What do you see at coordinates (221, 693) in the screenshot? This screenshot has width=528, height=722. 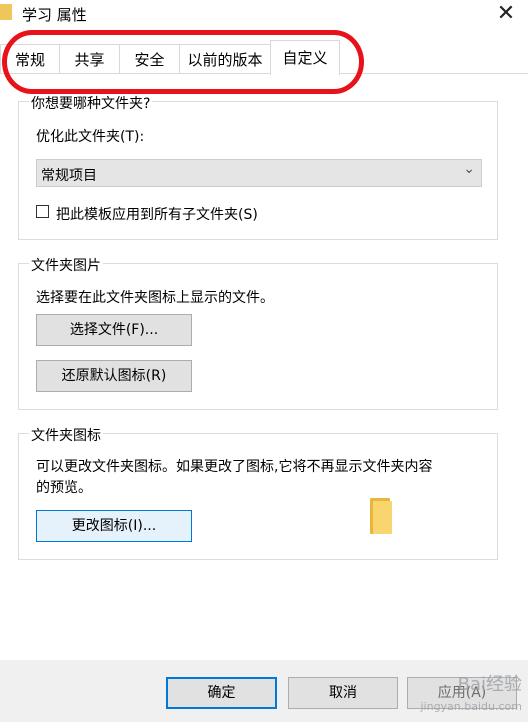 I see `ok-button: 确定` at bounding box center [221, 693].